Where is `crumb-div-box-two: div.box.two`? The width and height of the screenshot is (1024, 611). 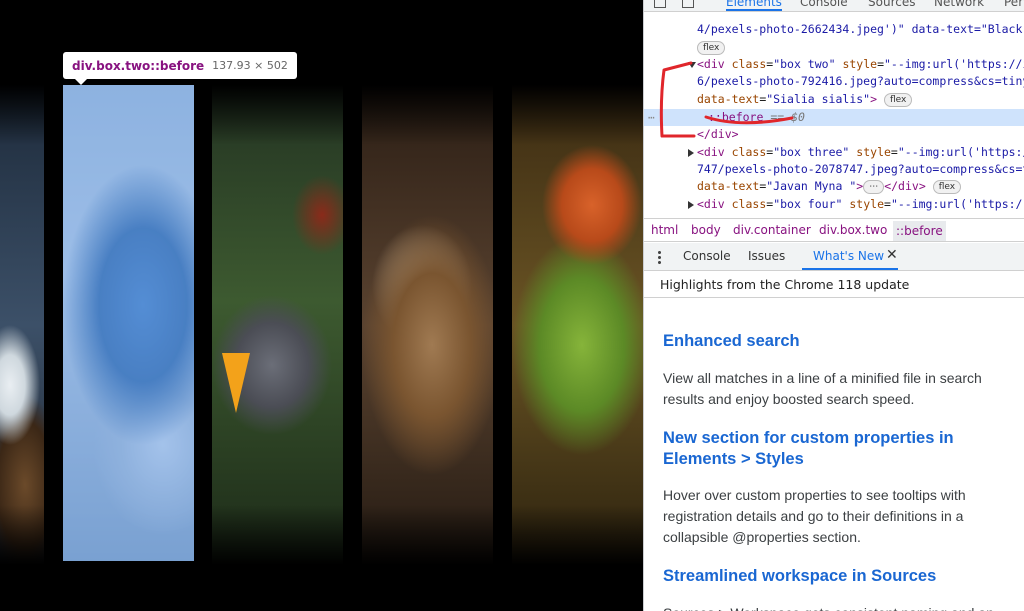 crumb-div-box-two: div.box.two is located at coordinates (853, 230).